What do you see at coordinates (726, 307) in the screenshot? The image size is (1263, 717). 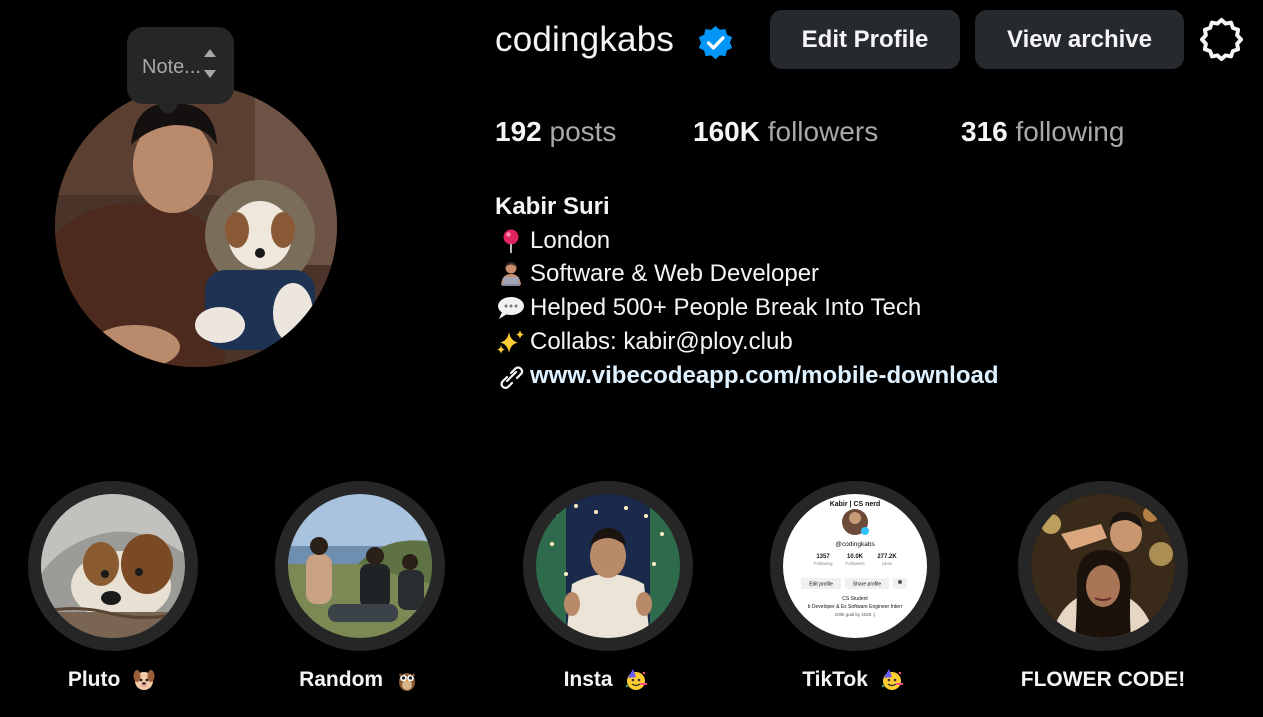 I see `bio-achievement-text: Helped 500+ People Break Into Tech` at bounding box center [726, 307].